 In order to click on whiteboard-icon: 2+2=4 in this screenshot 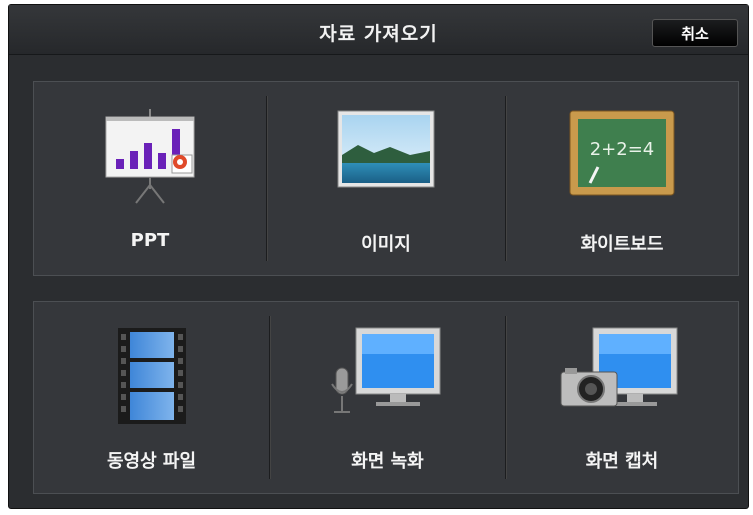, I will do `click(622, 153)`.